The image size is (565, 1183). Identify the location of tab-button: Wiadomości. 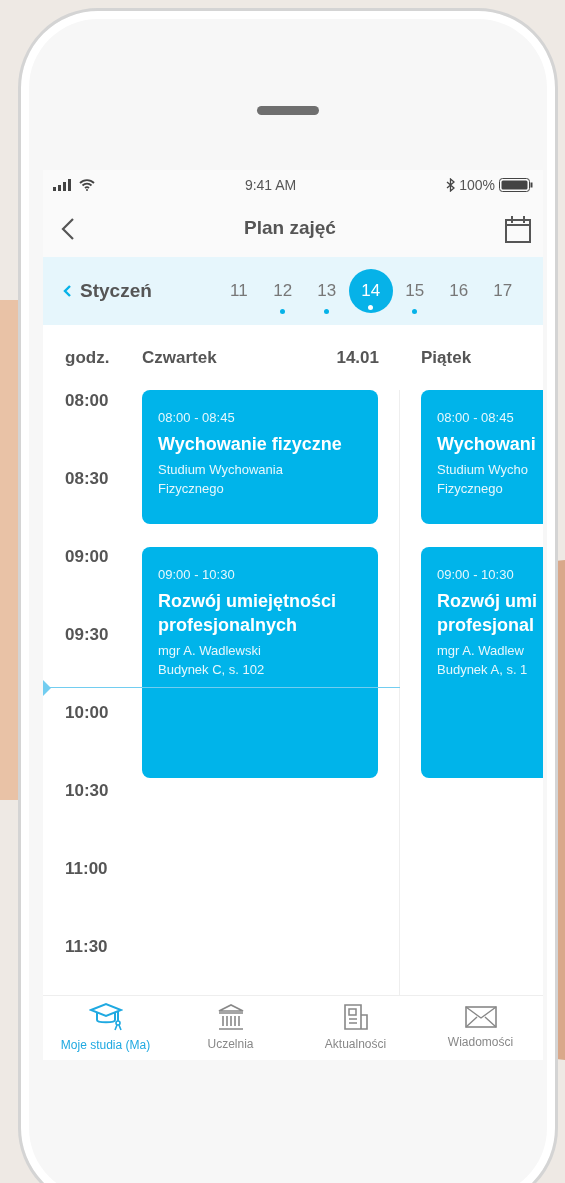
(480, 1028).